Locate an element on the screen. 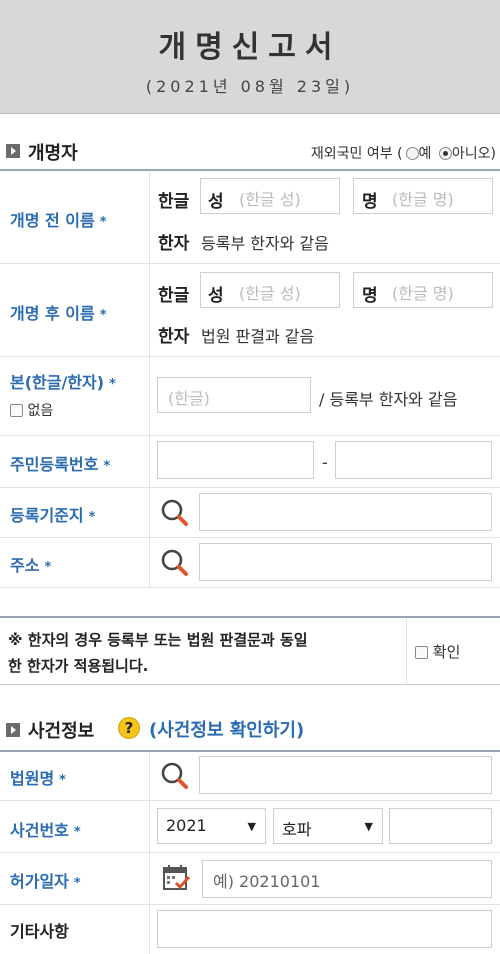 Image resolution: width=500 pixels, height=954 pixels. court-input is located at coordinates (345, 775).